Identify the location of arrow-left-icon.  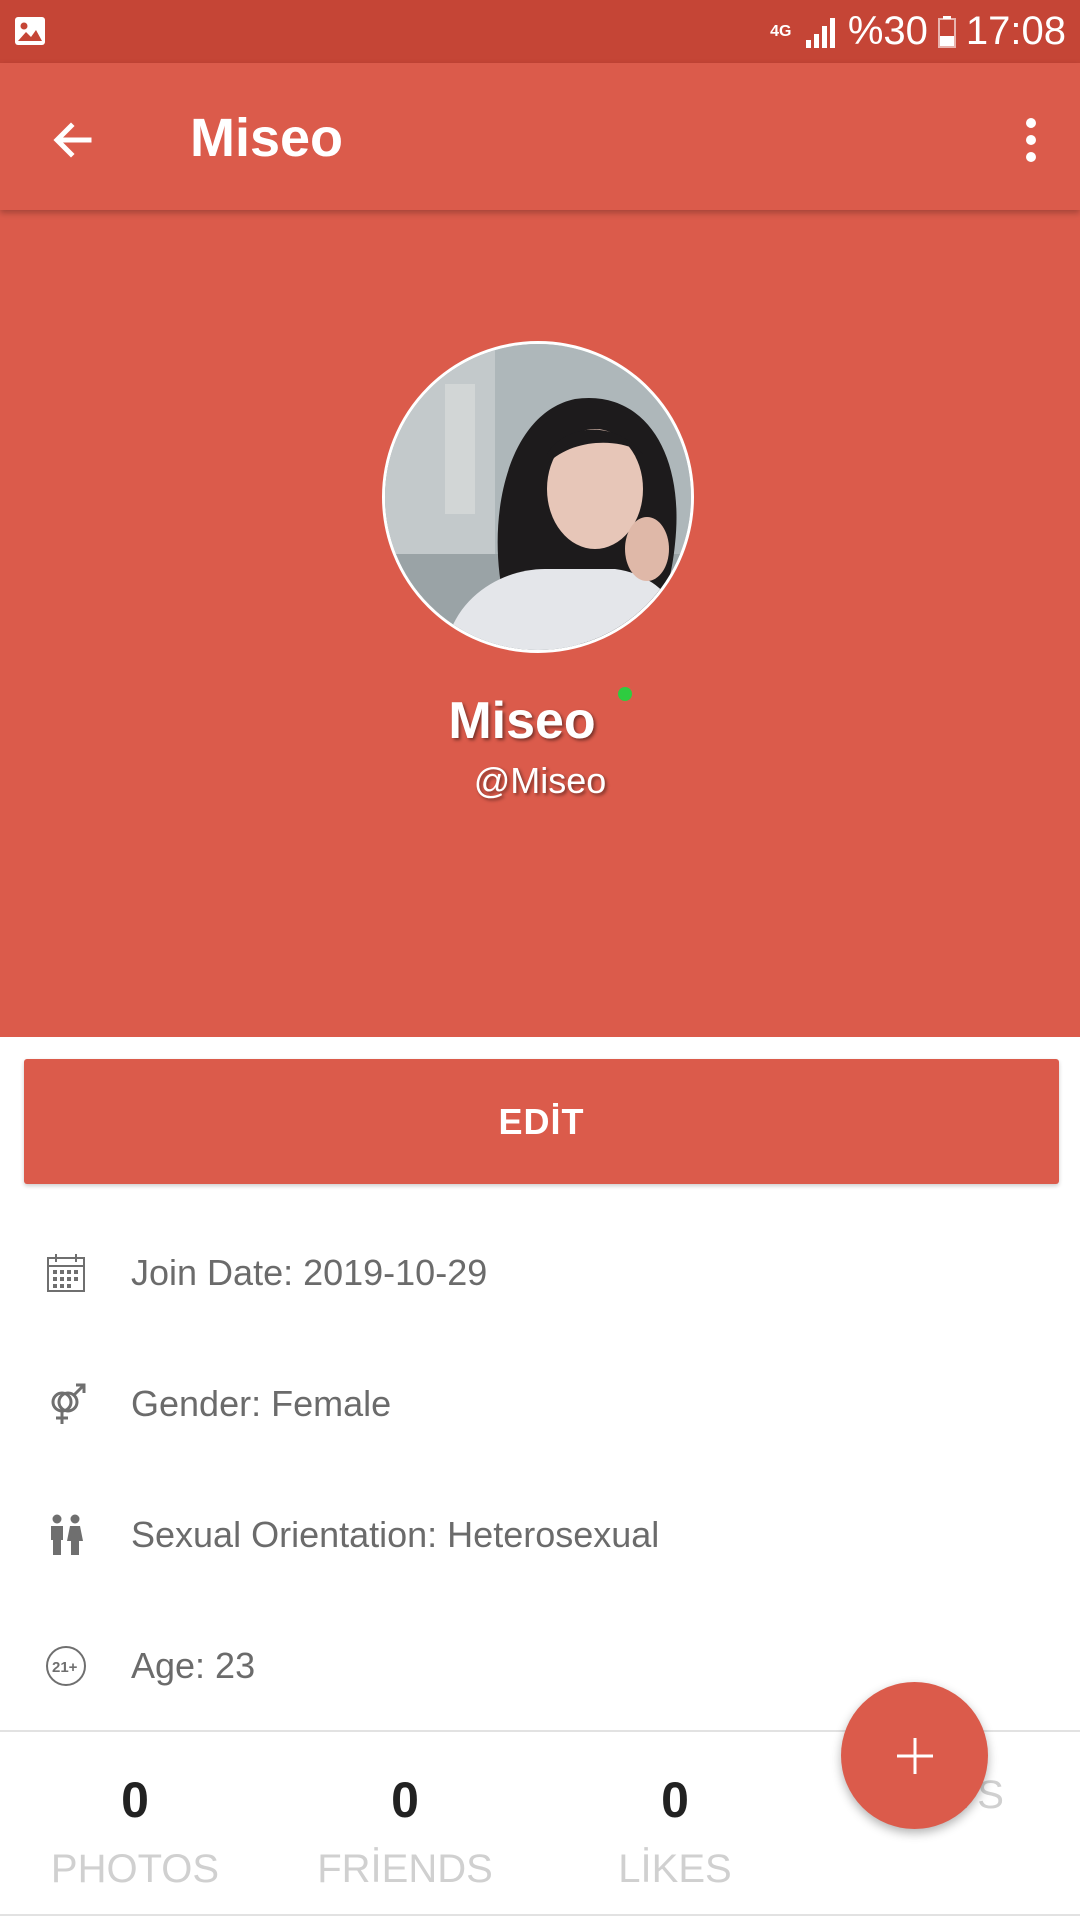
(72, 140).